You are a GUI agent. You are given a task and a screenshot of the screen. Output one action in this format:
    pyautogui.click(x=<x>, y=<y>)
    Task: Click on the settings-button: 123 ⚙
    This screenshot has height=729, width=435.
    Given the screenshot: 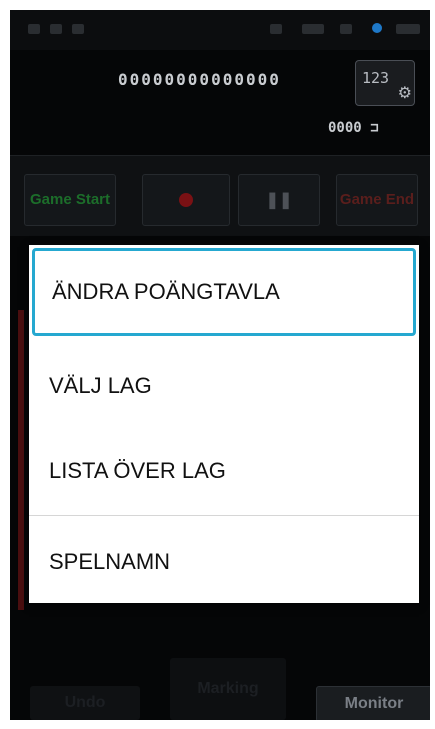 What is the action you would take?
    pyautogui.click(x=385, y=83)
    